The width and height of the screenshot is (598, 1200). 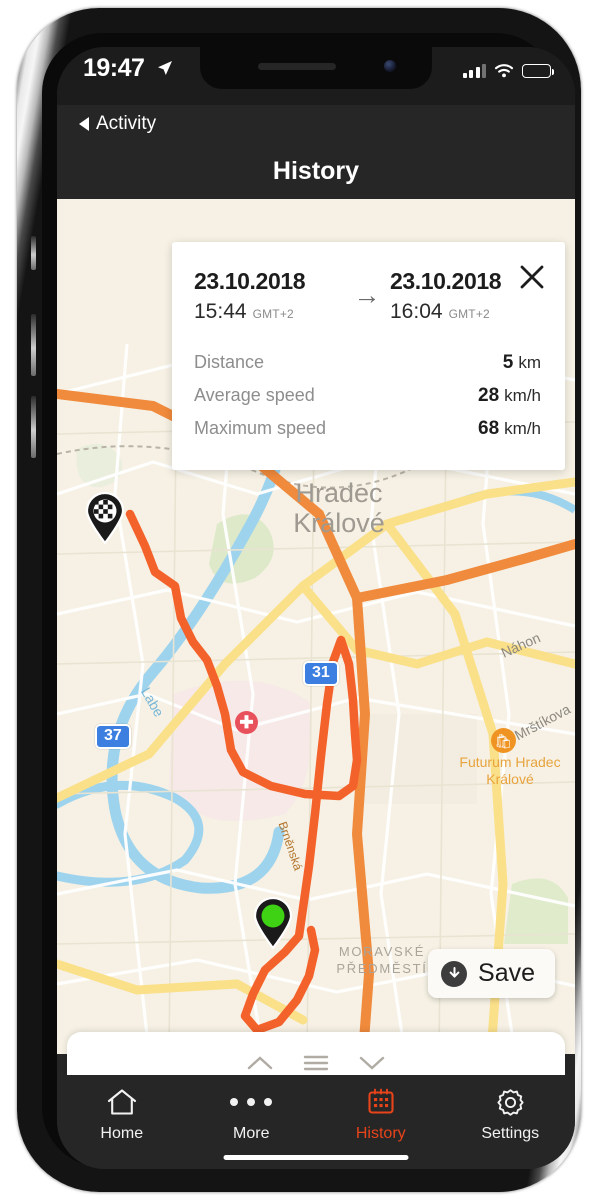 I want to click on home-icon, so click(x=122, y=1102).